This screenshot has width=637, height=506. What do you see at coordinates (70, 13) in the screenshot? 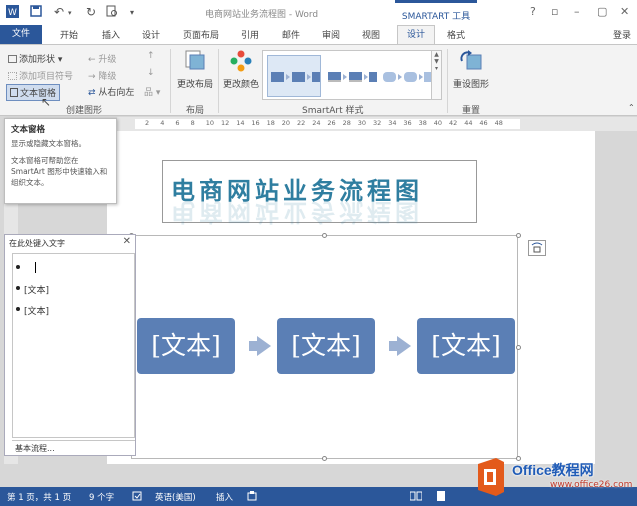
I see `undo-dropdown-icon: ▾` at bounding box center [70, 13].